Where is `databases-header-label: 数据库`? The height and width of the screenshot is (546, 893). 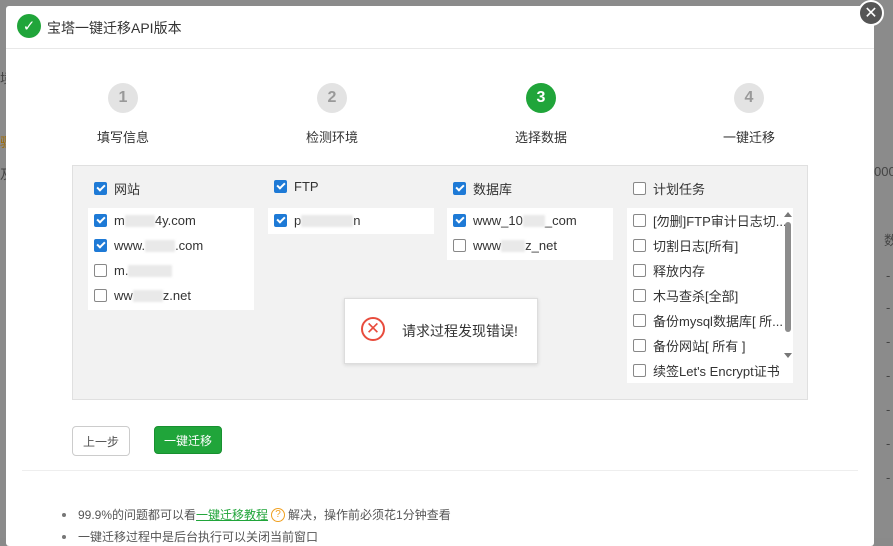 databases-header-label: 数据库 is located at coordinates (493, 189).